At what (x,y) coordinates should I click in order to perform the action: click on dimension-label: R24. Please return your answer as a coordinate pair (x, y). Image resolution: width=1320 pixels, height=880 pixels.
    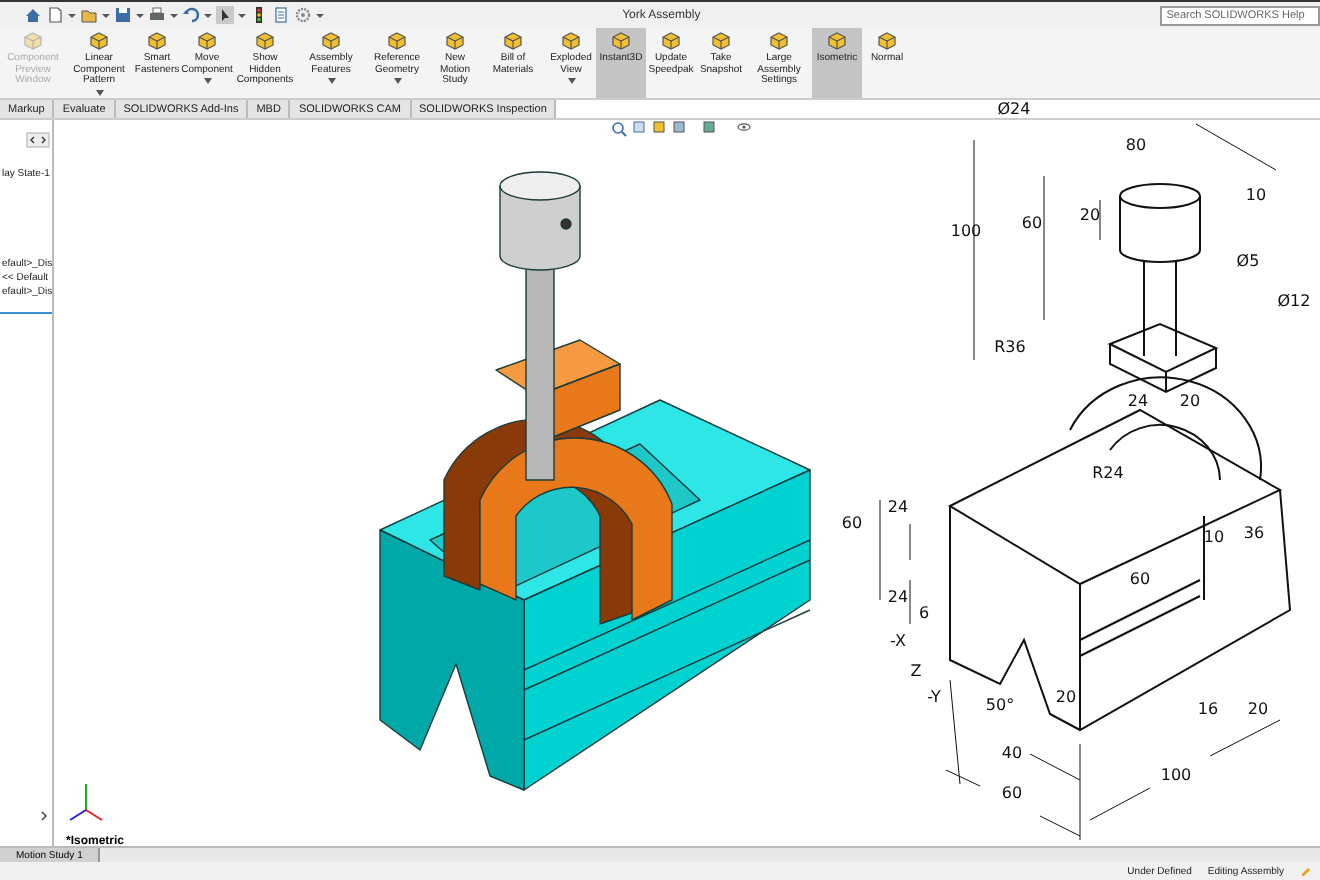
    Looking at the image, I should click on (1108, 473).